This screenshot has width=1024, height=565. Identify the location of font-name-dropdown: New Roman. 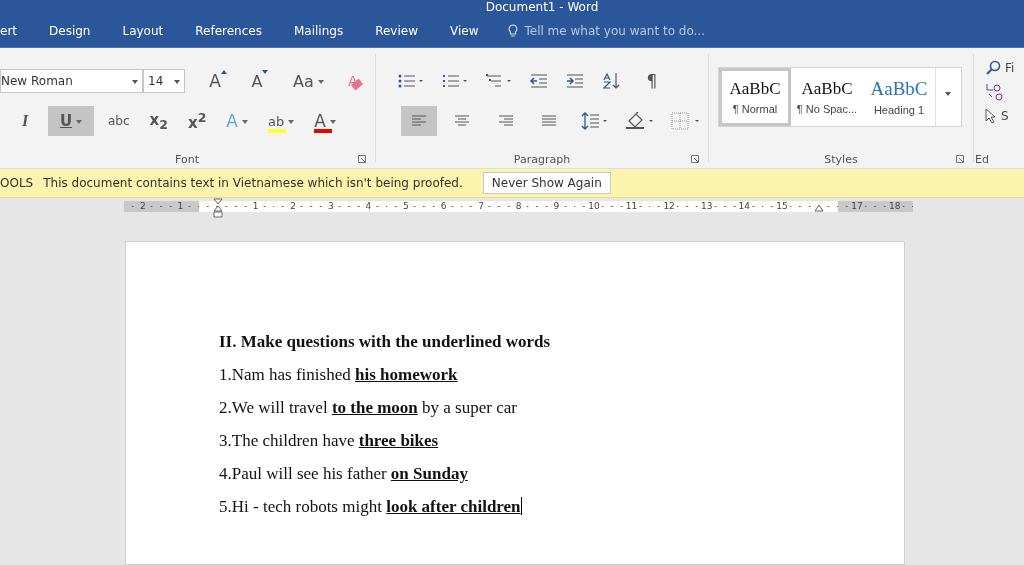
(71, 81).